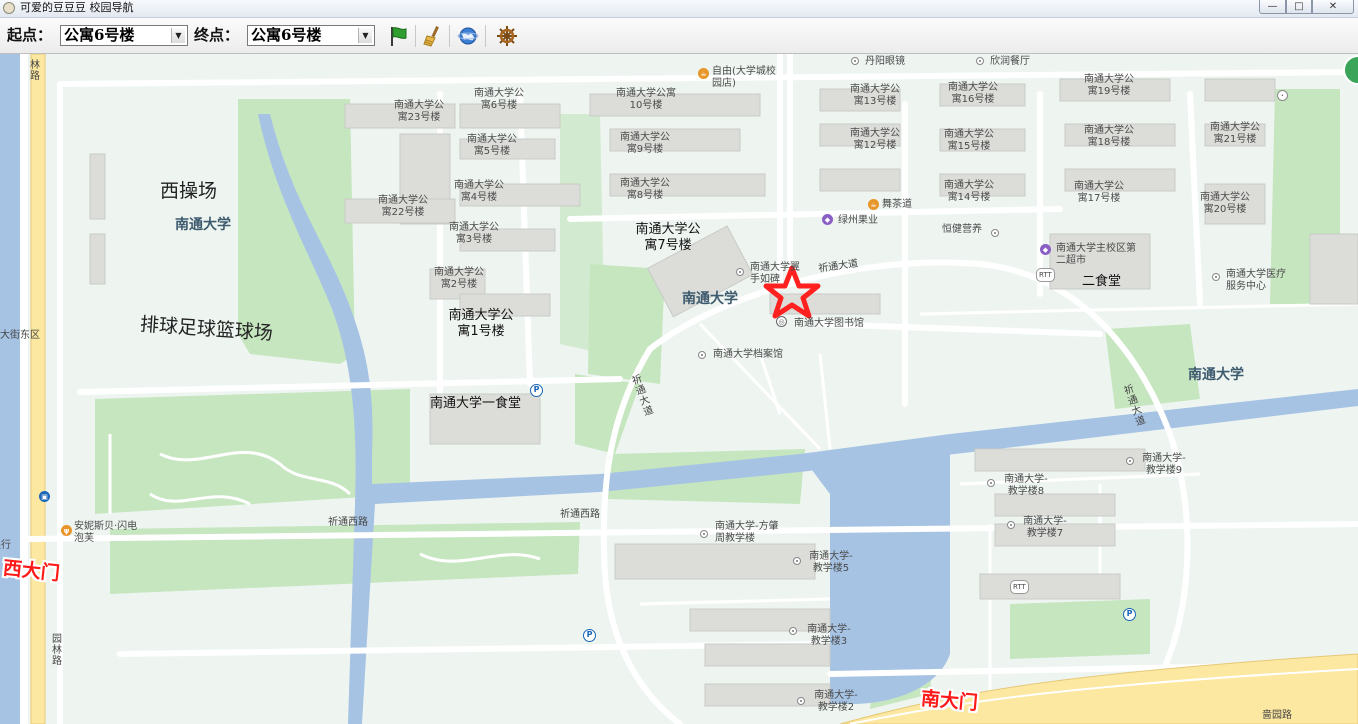 This screenshot has height=724, width=1358. I want to click on helm-wheel-icon, so click(507, 36).